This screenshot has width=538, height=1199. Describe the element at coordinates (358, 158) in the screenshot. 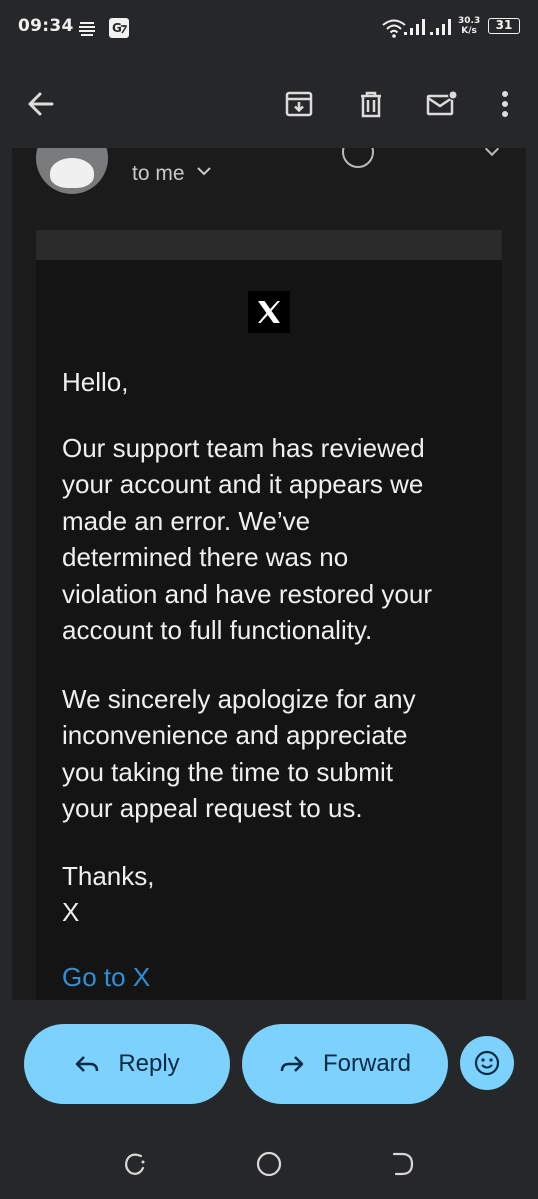

I see `header-partial-icon` at that location.